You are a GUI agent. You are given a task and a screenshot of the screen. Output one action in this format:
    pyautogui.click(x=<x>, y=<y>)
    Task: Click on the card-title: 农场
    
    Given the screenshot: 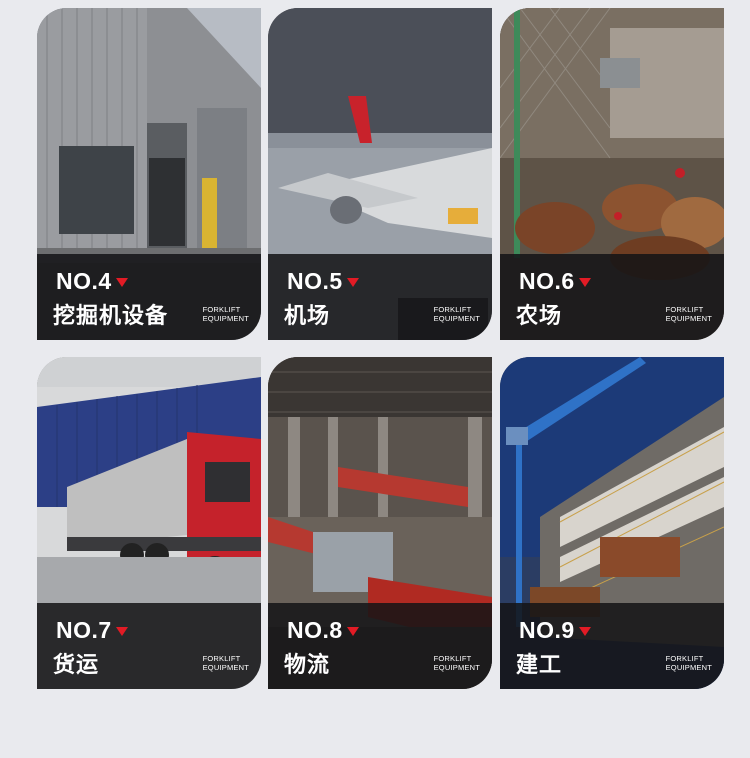 What is the action you would take?
    pyautogui.click(x=539, y=316)
    